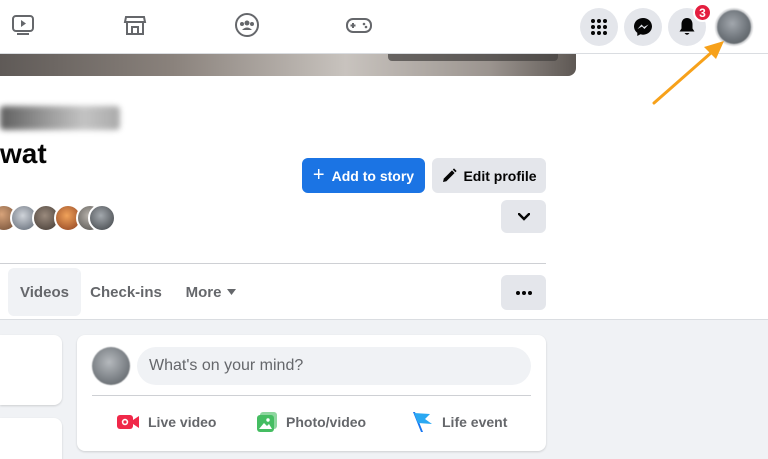  Describe the element at coordinates (31, 370) in the screenshot. I see `intro-card` at that location.